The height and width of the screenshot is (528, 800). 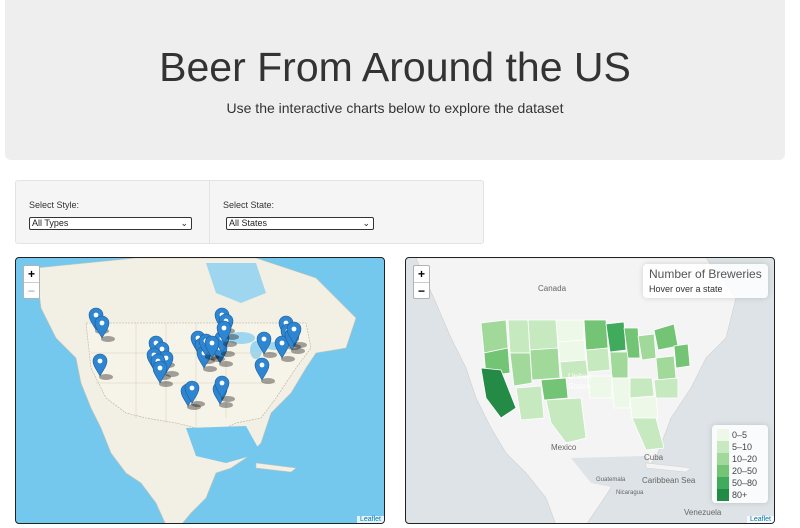 What do you see at coordinates (552, 288) in the screenshot?
I see `label-canada: Canada` at bounding box center [552, 288].